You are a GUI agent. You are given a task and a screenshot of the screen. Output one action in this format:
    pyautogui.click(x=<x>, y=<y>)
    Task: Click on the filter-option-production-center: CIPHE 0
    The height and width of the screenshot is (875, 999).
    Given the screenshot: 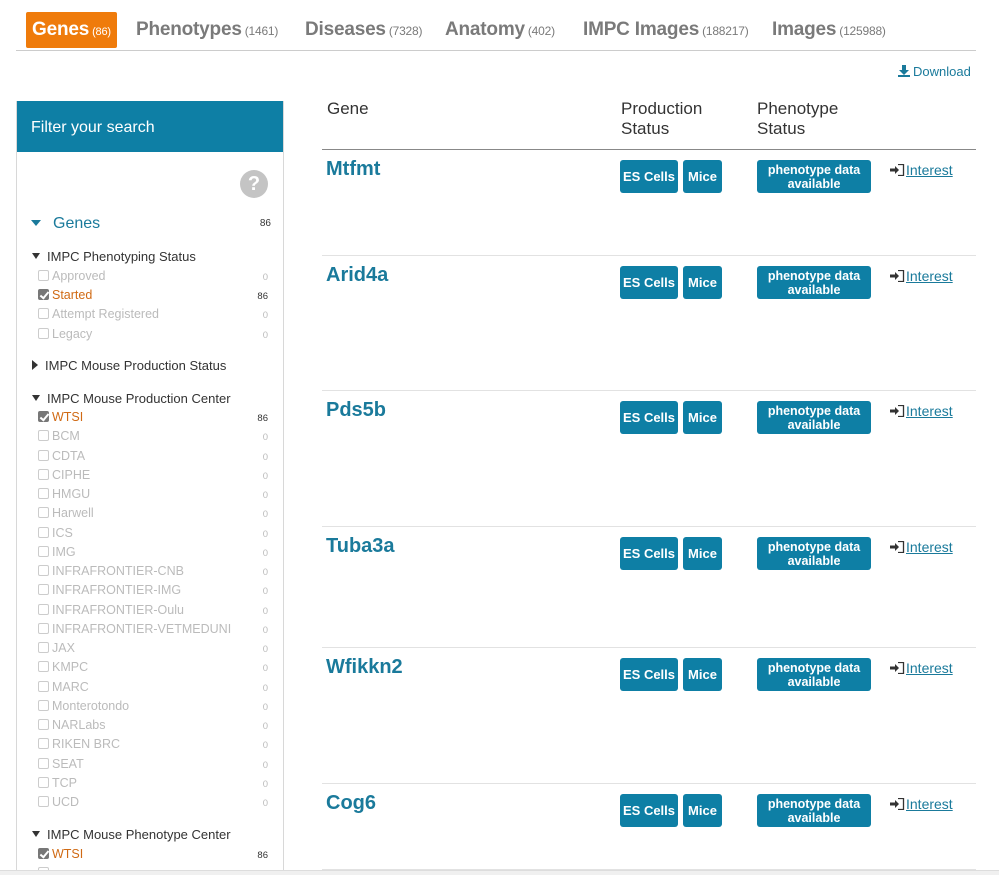 What is the action you would take?
    pyautogui.click(x=153, y=477)
    